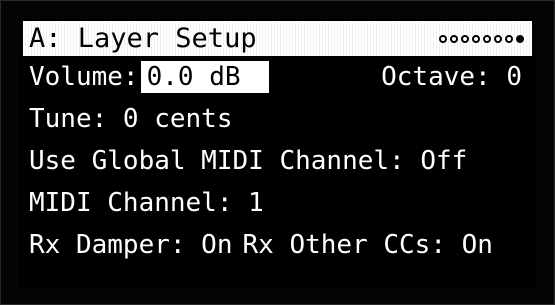 This screenshot has height=305, width=555. I want to click on page-title: A: Layer Setup, so click(143, 38).